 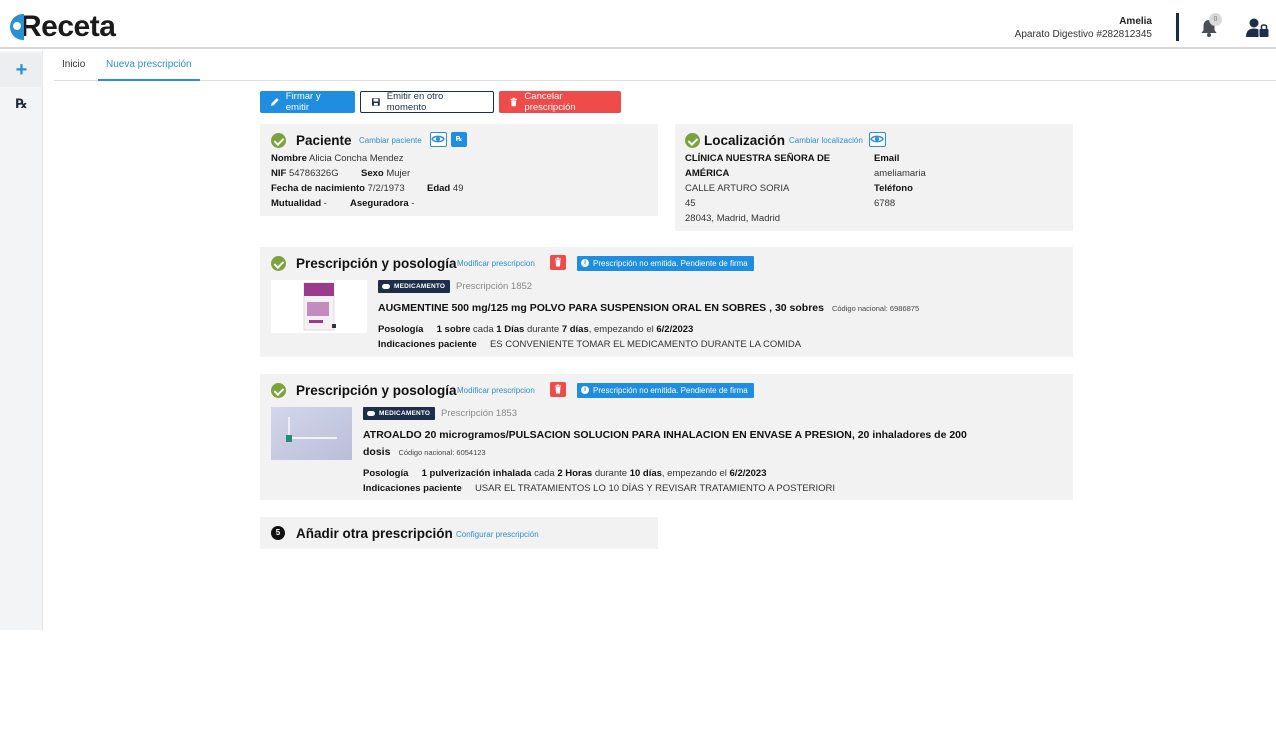 I want to click on patient-insurer: -, so click(x=413, y=203).